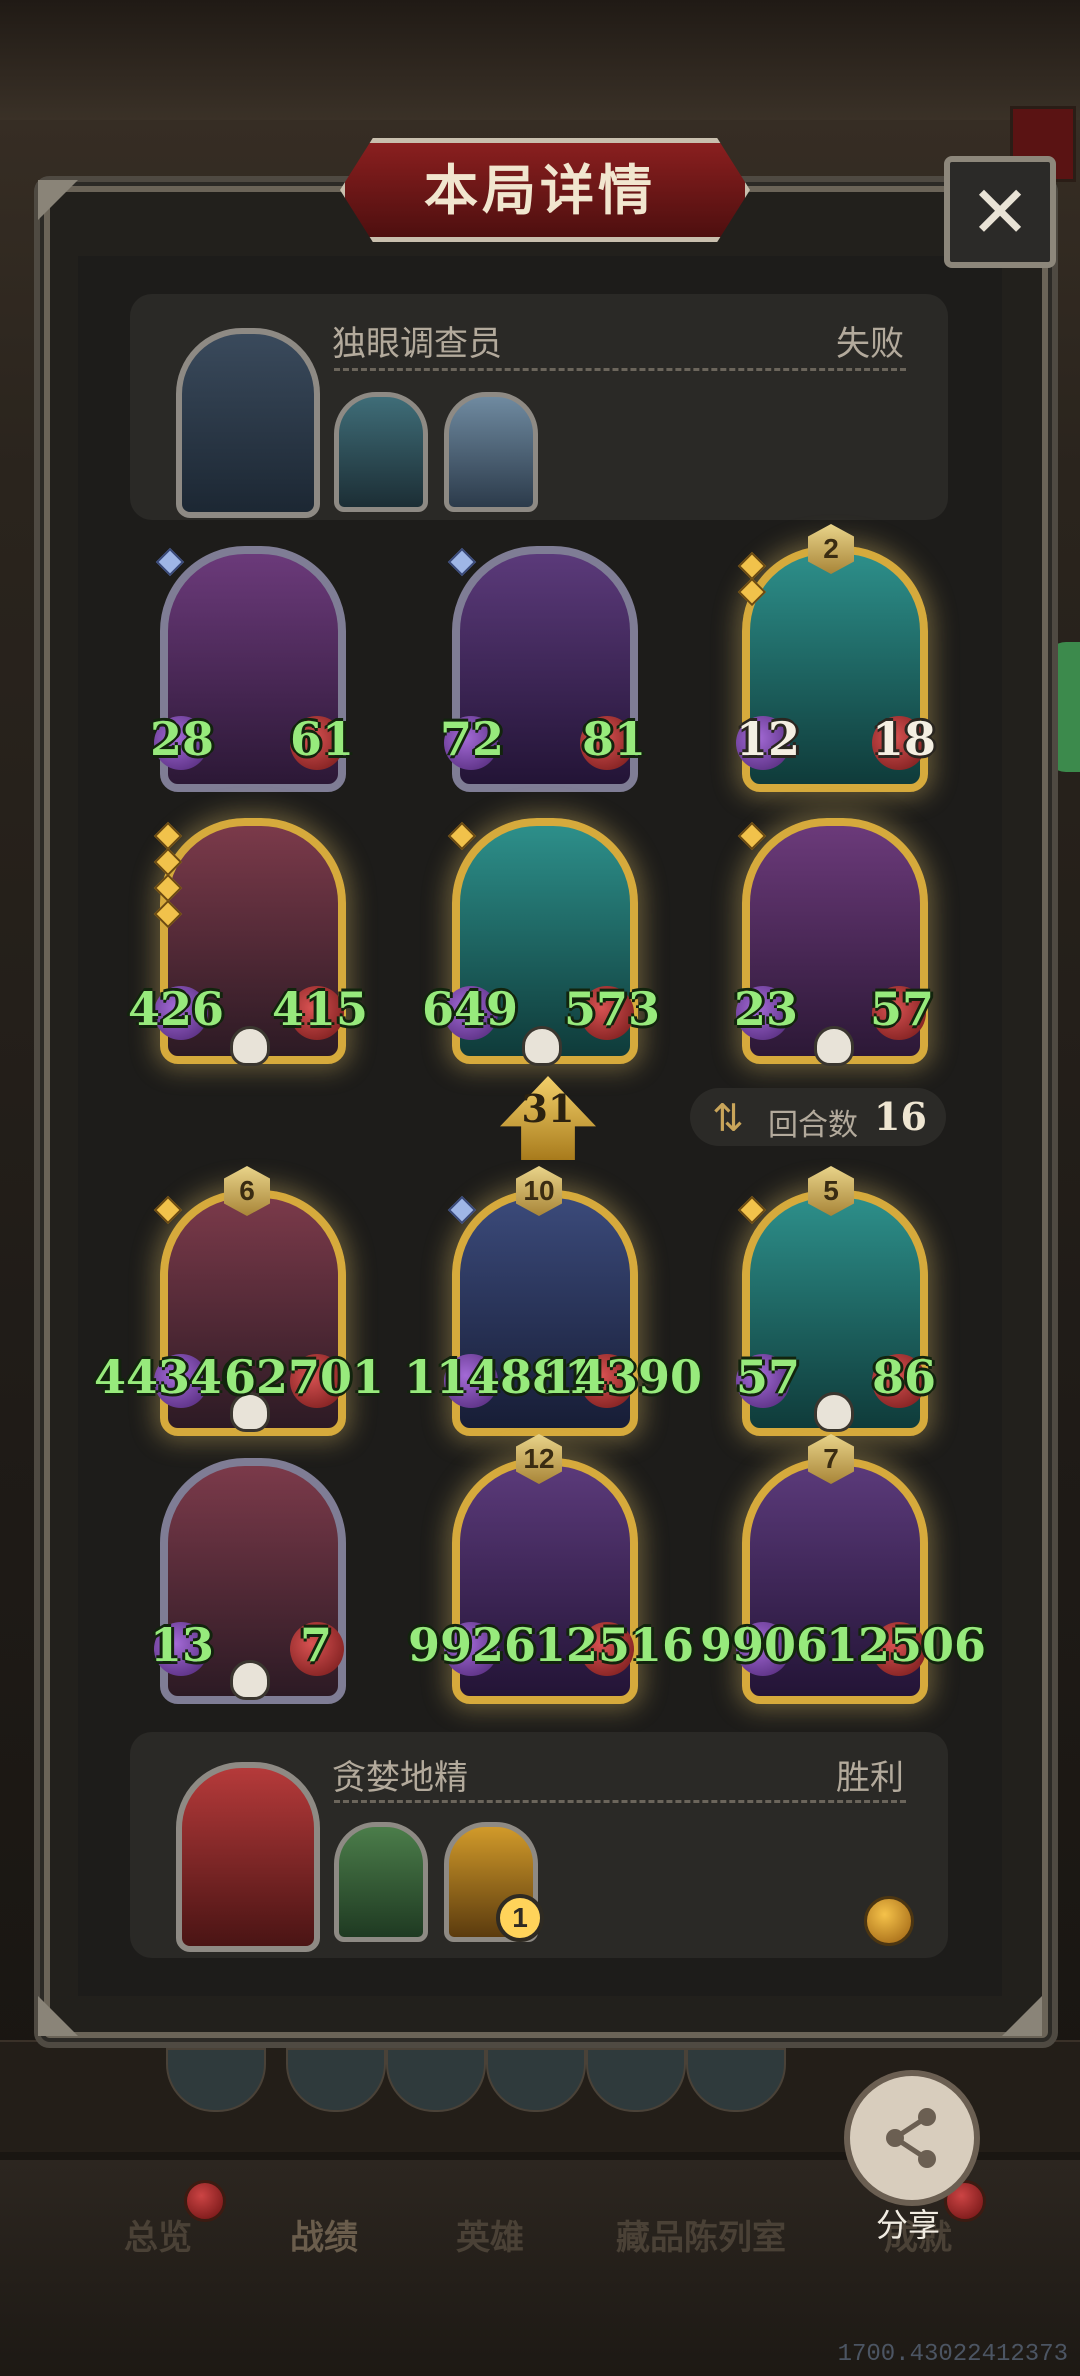 This screenshot has height=2376, width=1080. I want to click on swap-icon: ⇅, so click(728, 1119).